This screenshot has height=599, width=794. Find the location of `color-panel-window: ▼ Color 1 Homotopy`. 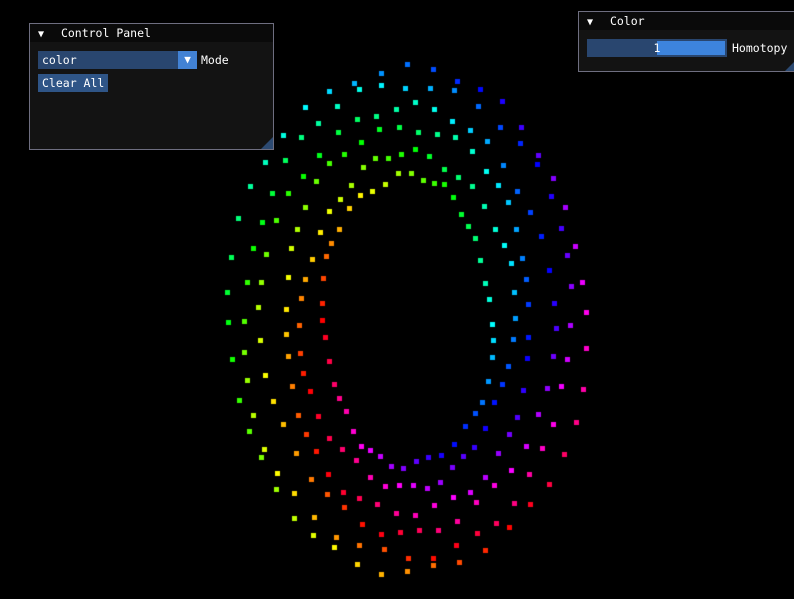

color-panel-window: ▼ Color 1 Homotopy is located at coordinates (686, 41).